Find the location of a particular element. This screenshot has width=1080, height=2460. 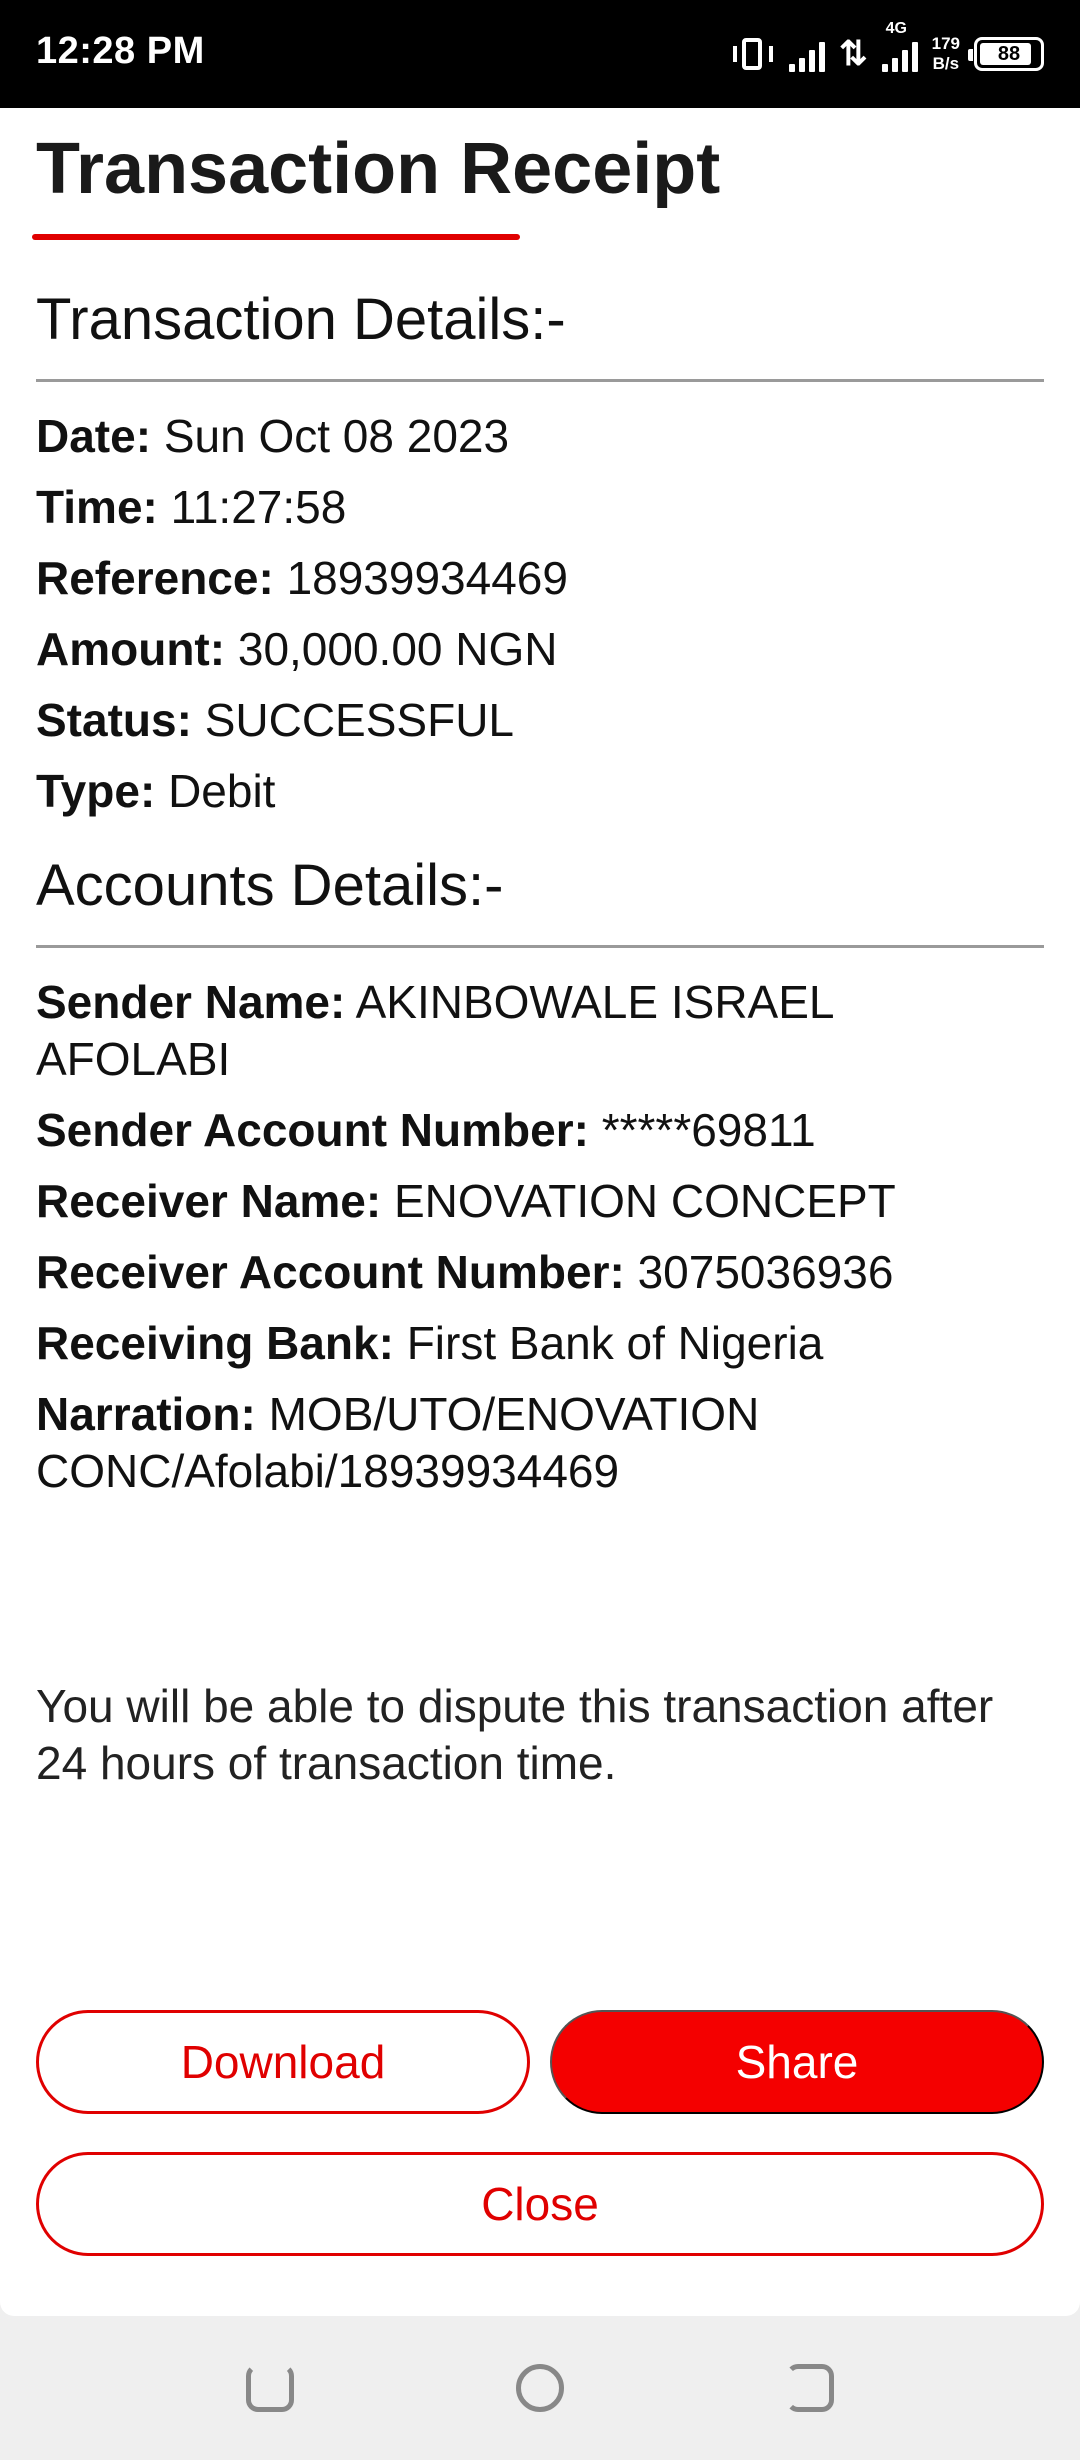

status-icons: ⇅ 4G 179 B/s 88 is located at coordinates (887, 51).